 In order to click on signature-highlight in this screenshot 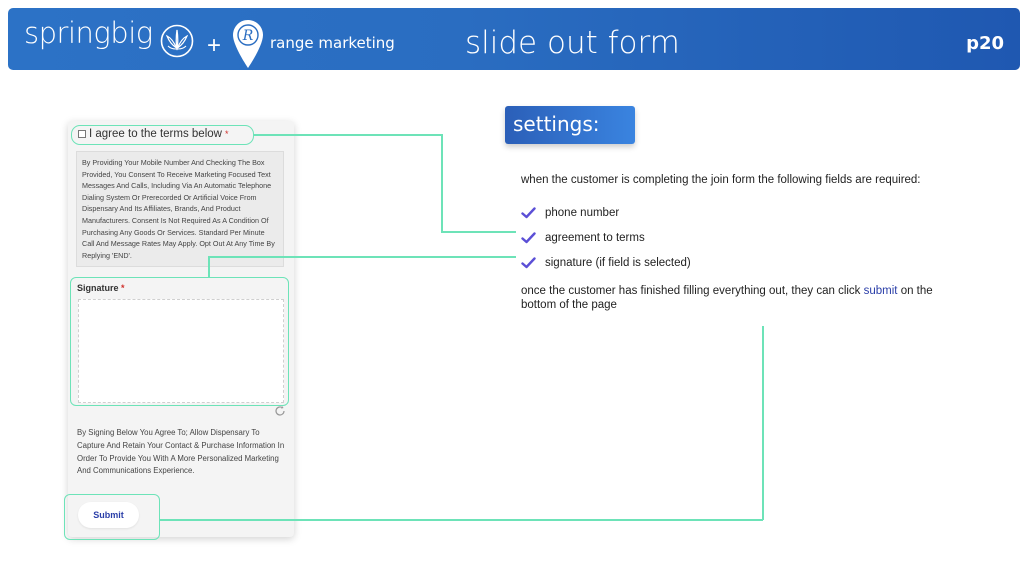, I will do `click(179, 341)`.